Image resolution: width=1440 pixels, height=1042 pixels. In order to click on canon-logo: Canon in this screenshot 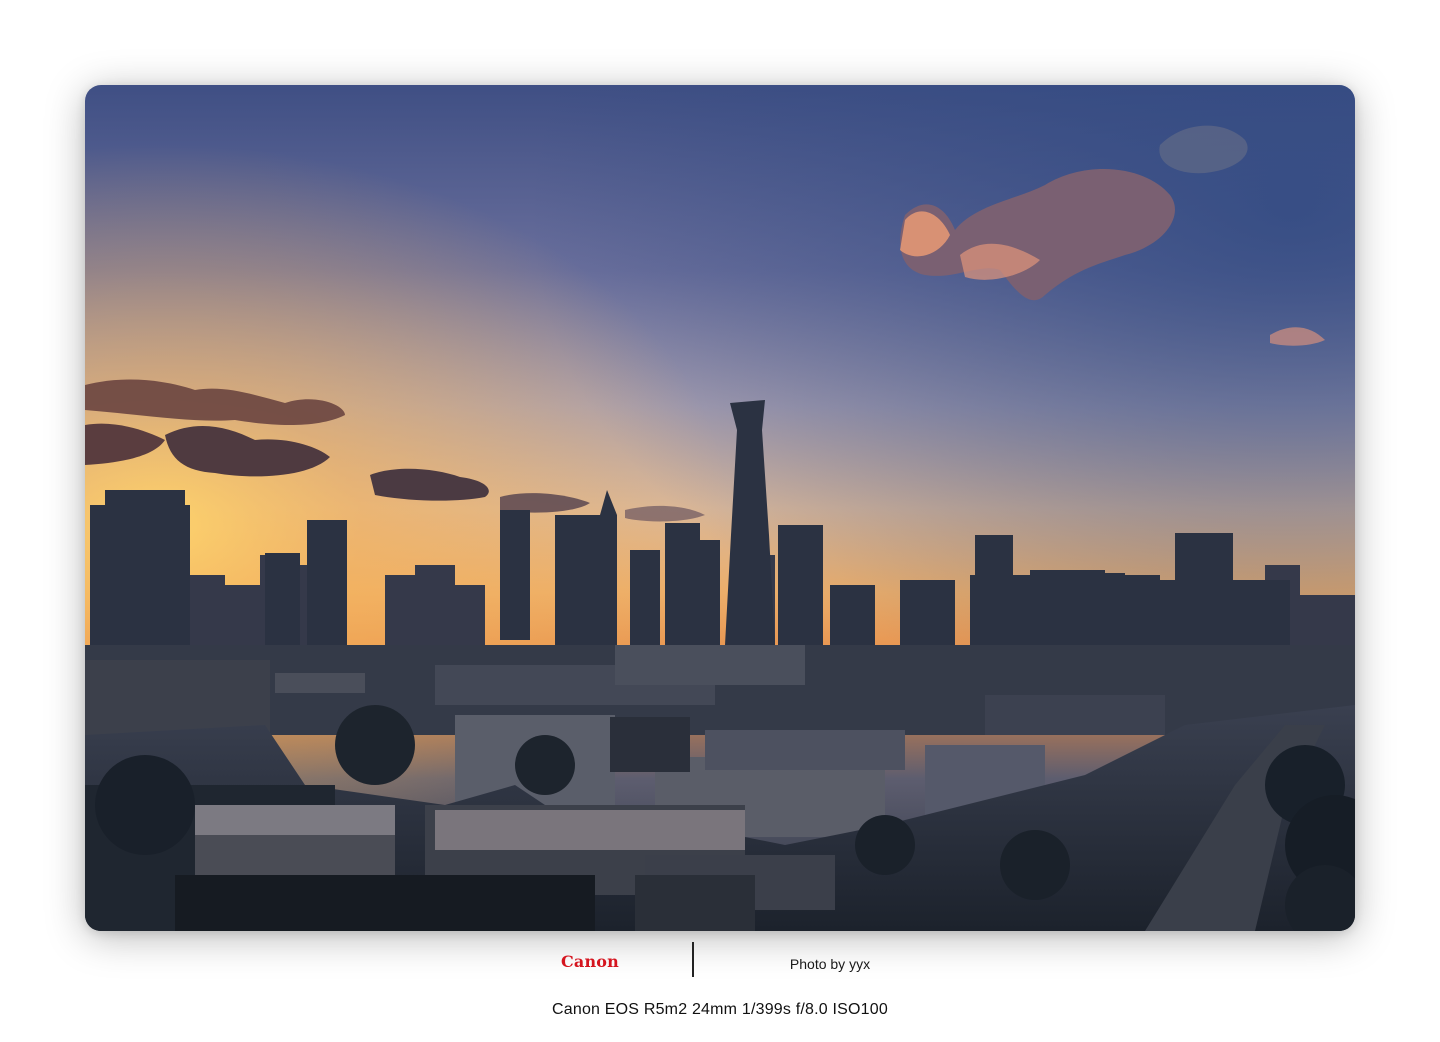, I will do `click(590, 961)`.